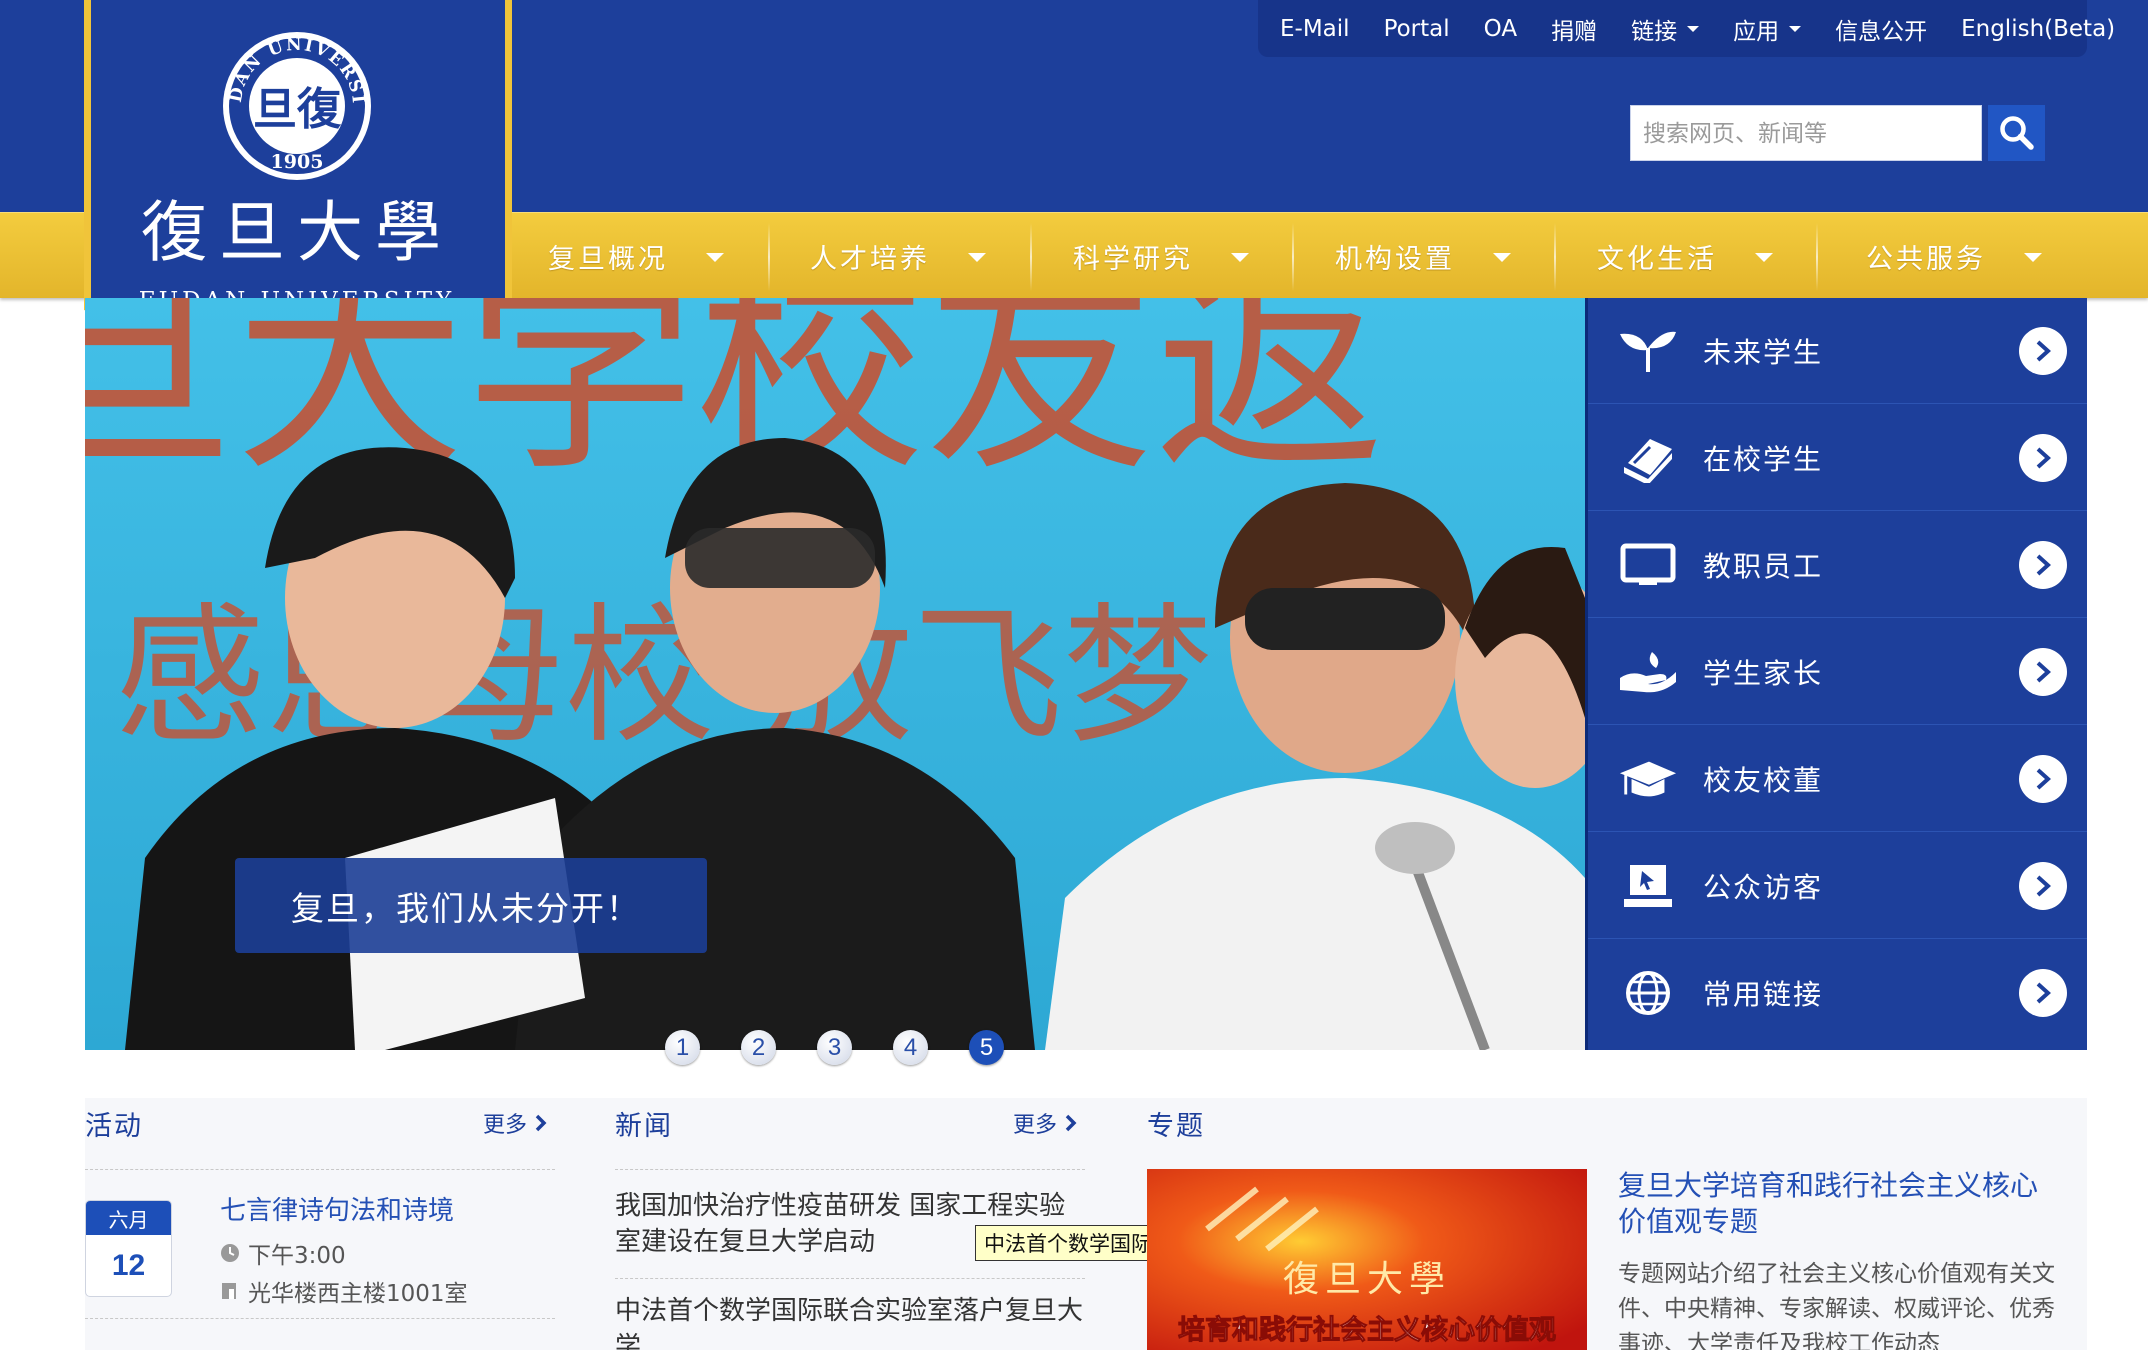 The image size is (2148, 1350). Describe the element at coordinates (1665, 29) in the screenshot. I see `topbar-link-links: 链接` at that location.